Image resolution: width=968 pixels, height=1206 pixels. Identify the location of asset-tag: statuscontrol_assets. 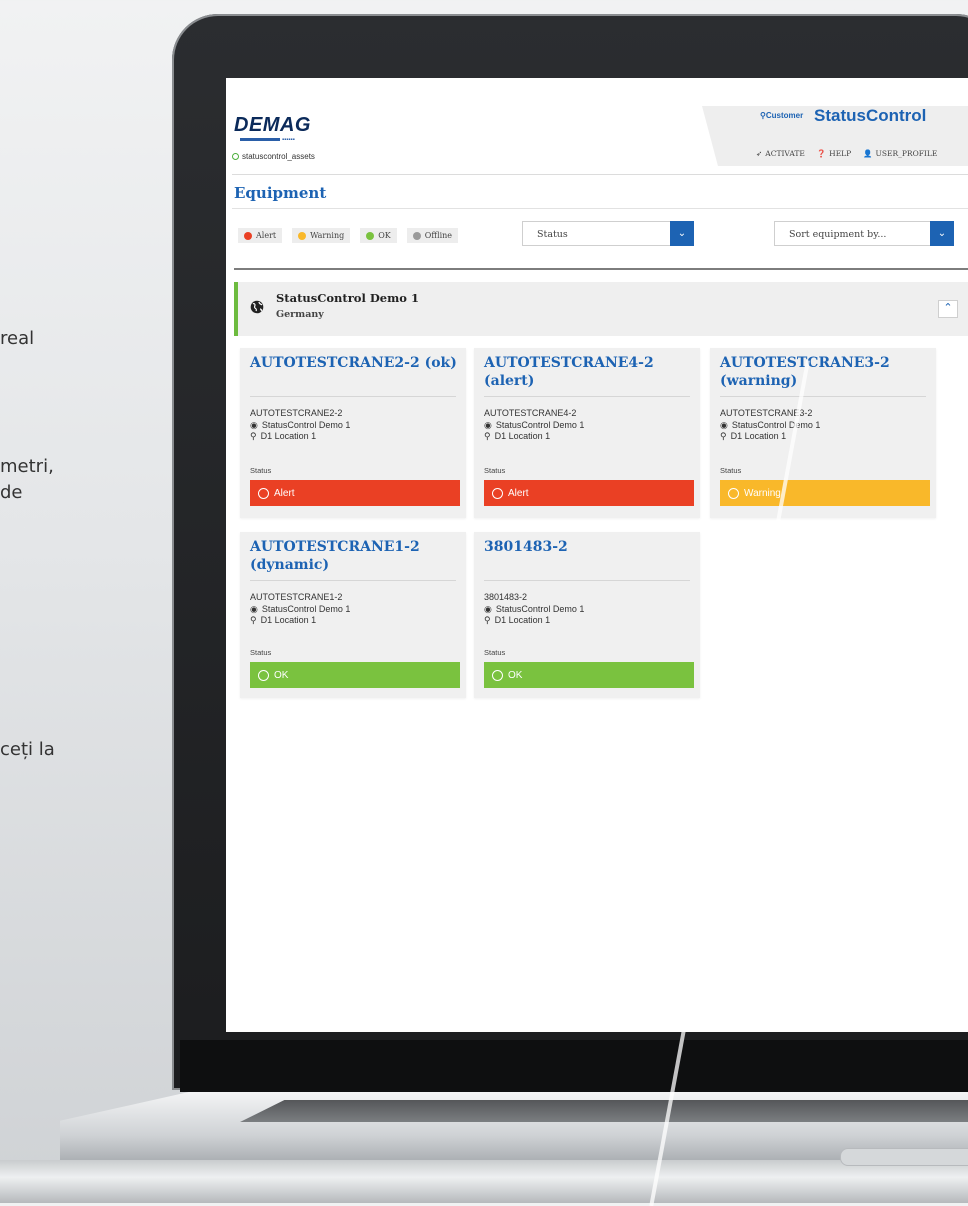
(273, 156).